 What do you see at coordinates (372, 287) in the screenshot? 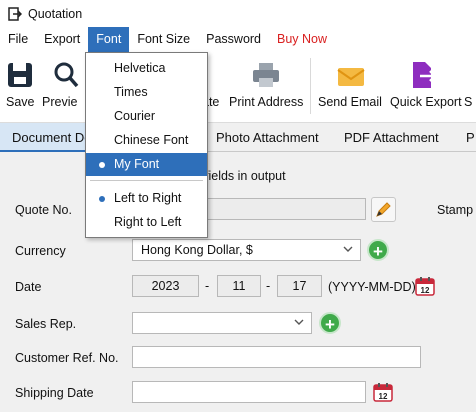
I see `date-format-hint: (YYYY-MM-DD)` at bounding box center [372, 287].